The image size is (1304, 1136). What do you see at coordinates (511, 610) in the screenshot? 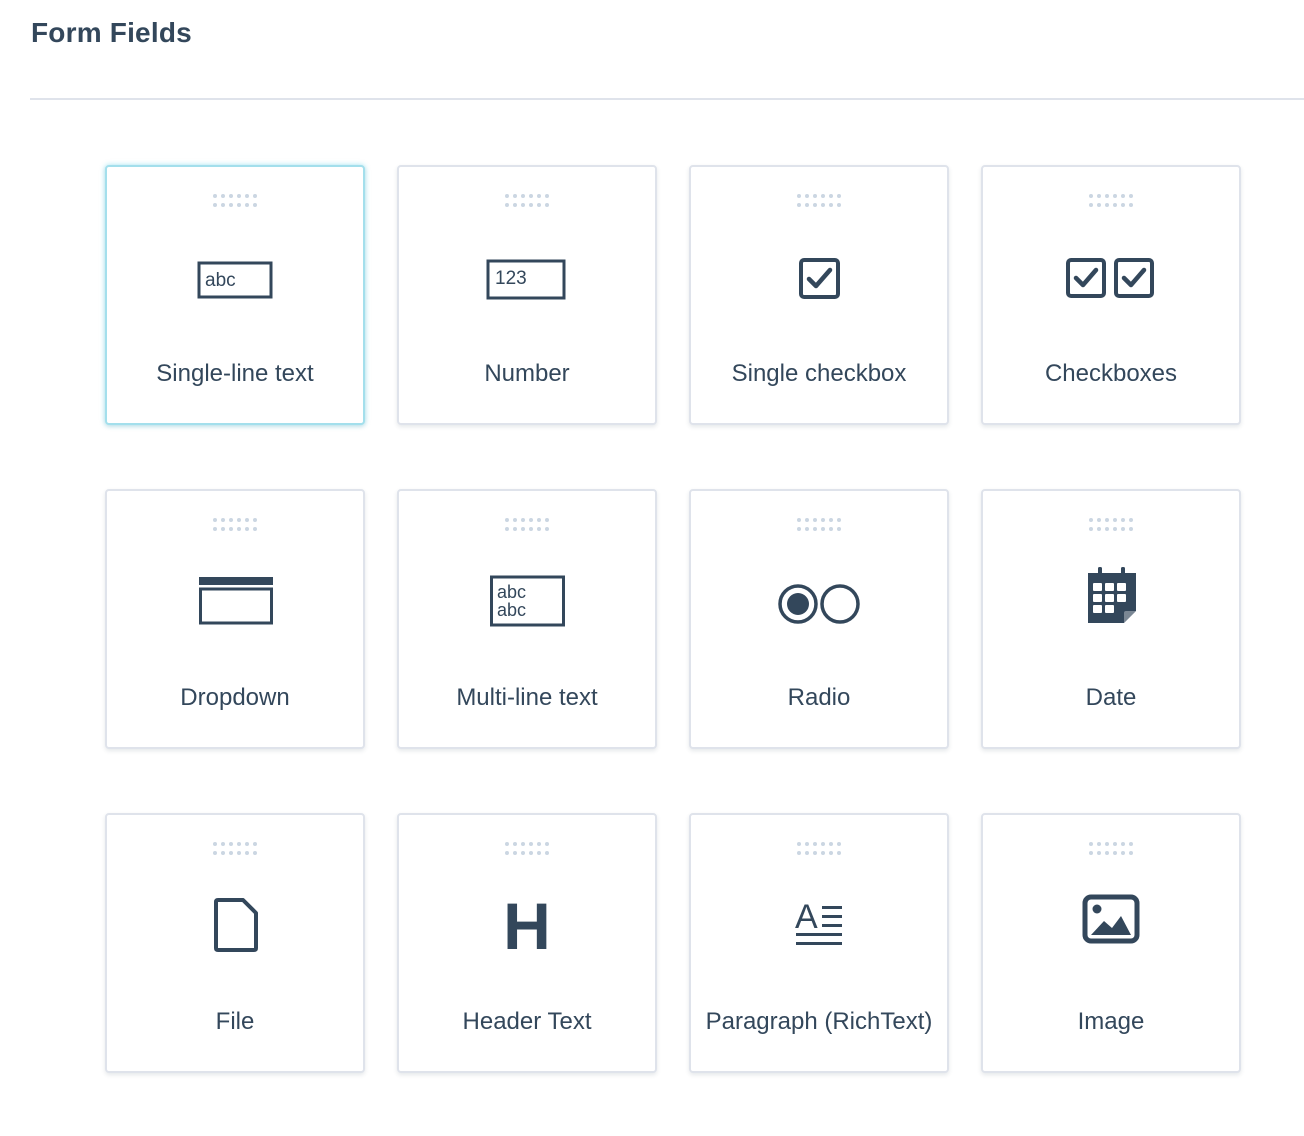
I see `icon-text-line-2: abc` at bounding box center [511, 610].